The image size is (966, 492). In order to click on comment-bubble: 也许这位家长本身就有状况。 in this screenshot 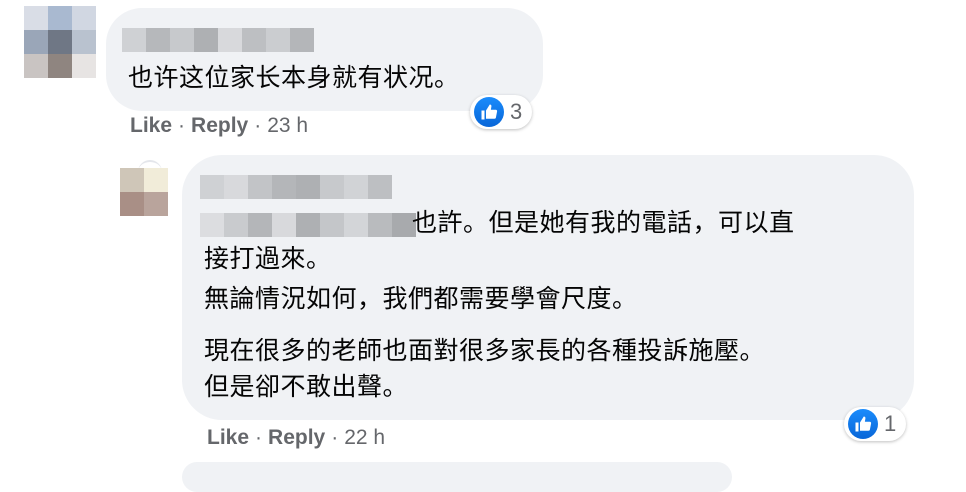, I will do `click(324, 59)`.